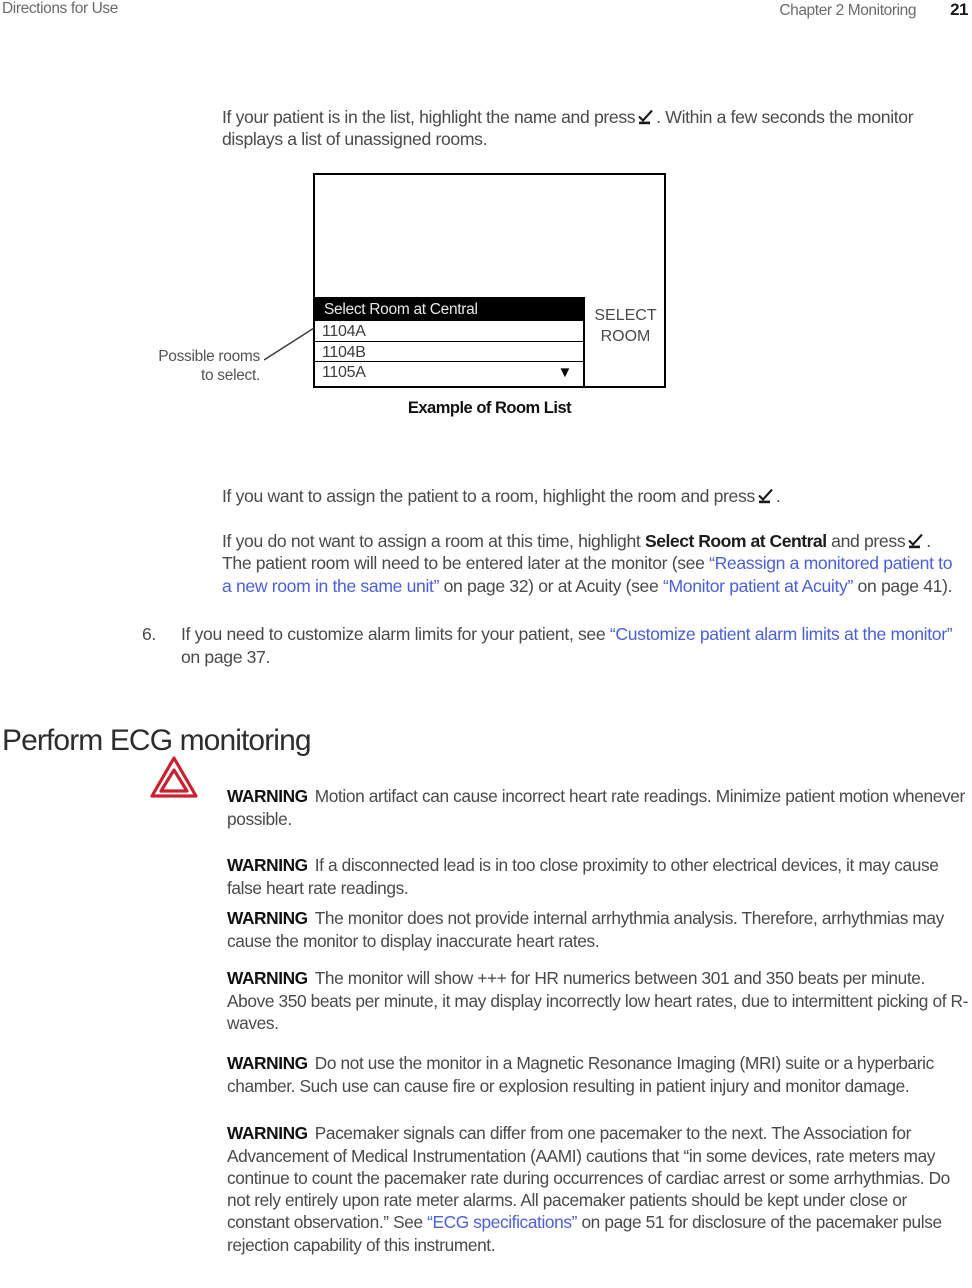 Image resolution: width=972 pixels, height=1288 pixels. What do you see at coordinates (289, 344) in the screenshot?
I see `figure-leader-line` at bounding box center [289, 344].